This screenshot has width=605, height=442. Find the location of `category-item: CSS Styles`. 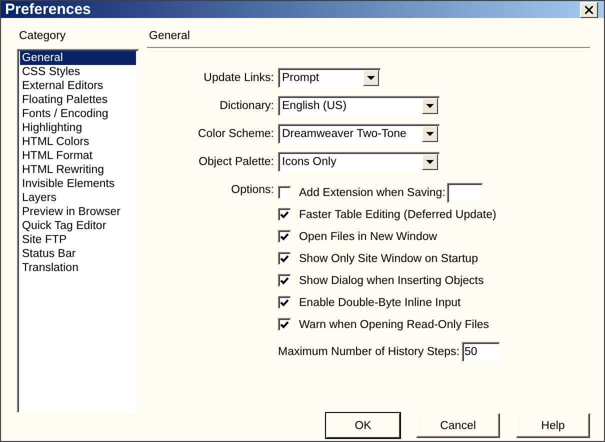

category-item: CSS Styles is located at coordinates (78, 72).